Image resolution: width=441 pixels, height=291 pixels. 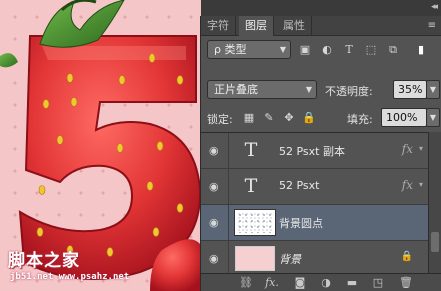 What do you see at coordinates (299, 185) in the screenshot?
I see `layer-name: 52 Psxt` at bounding box center [299, 185].